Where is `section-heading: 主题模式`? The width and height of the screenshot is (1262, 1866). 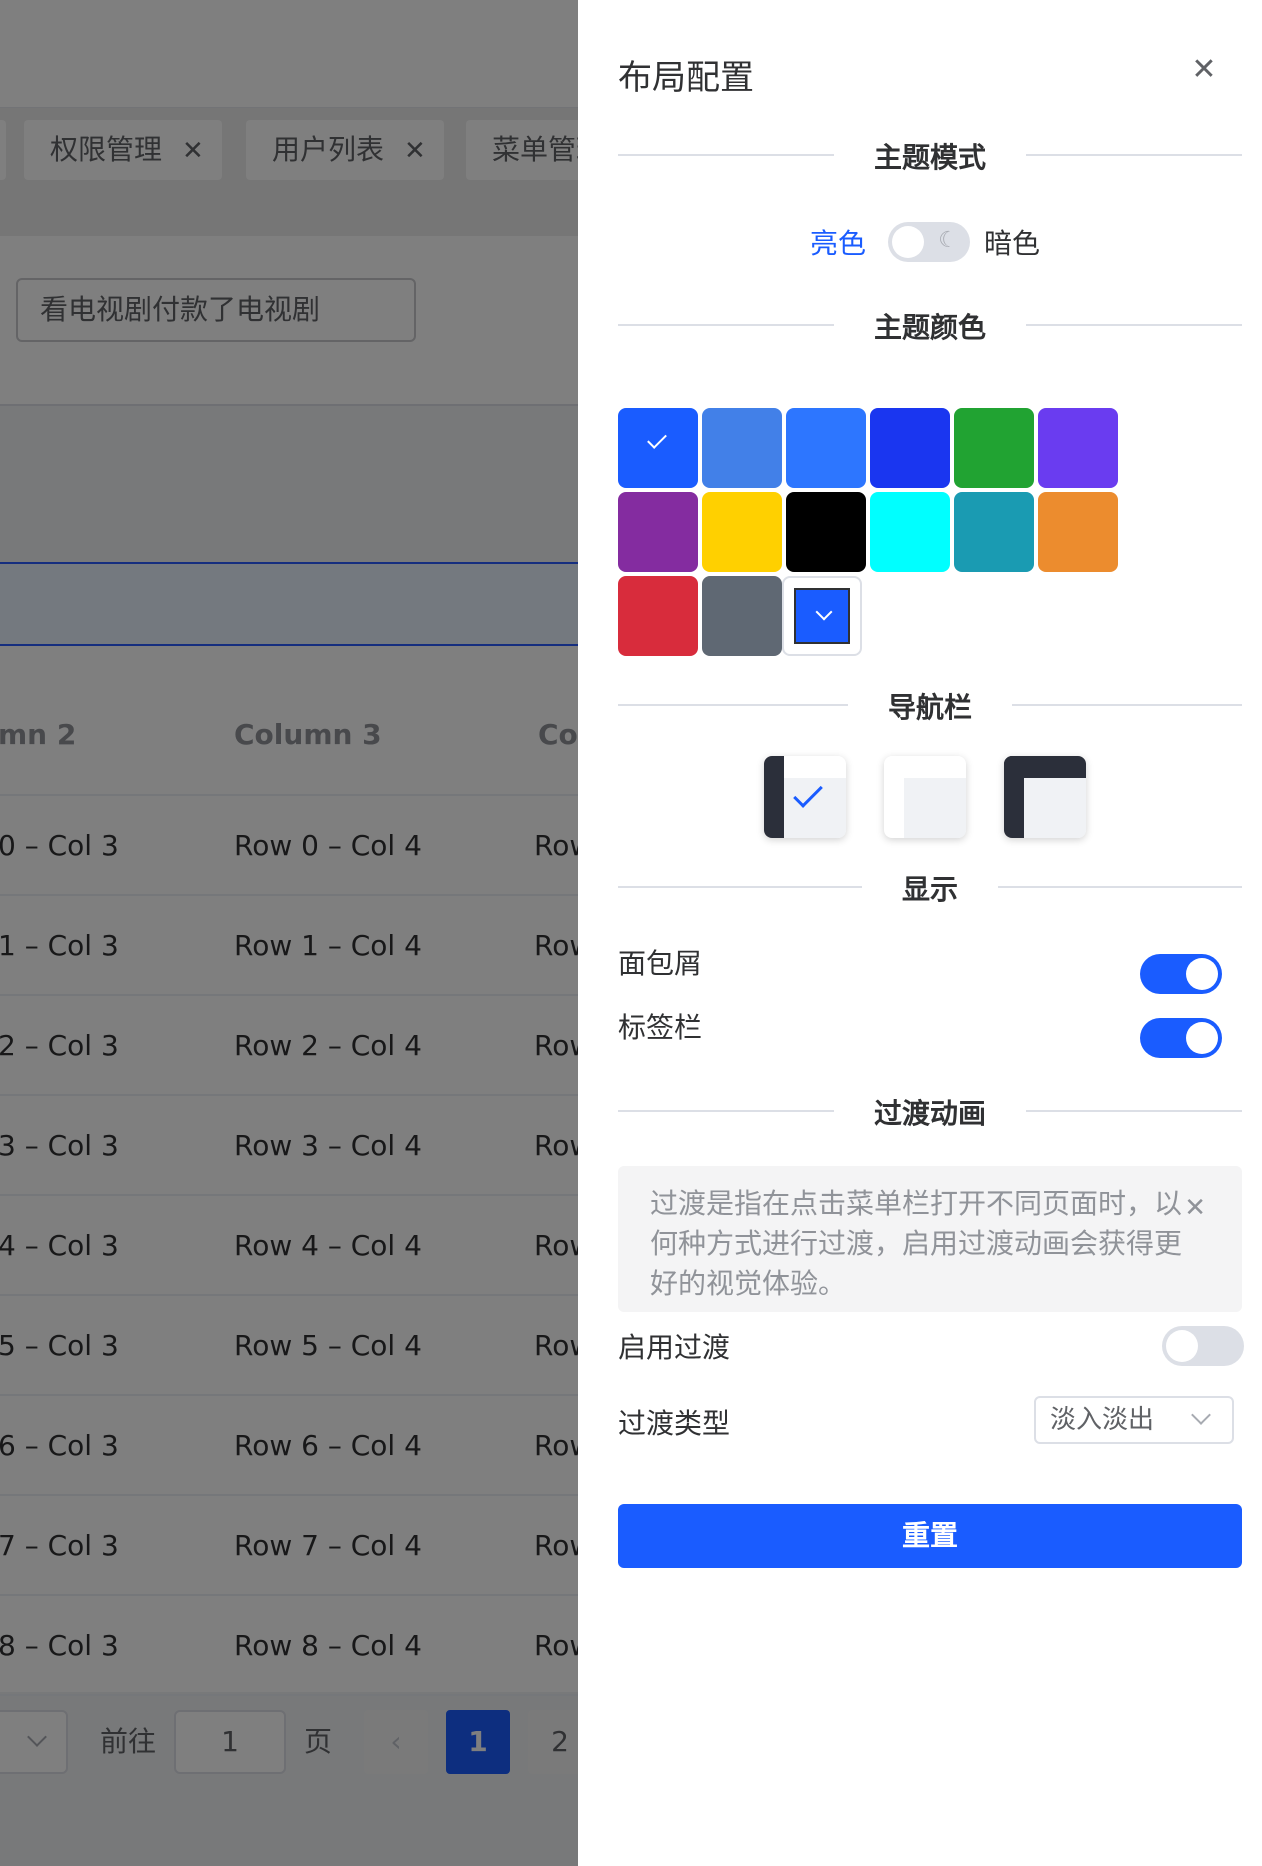
section-heading: 主题模式 is located at coordinates (930, 156).